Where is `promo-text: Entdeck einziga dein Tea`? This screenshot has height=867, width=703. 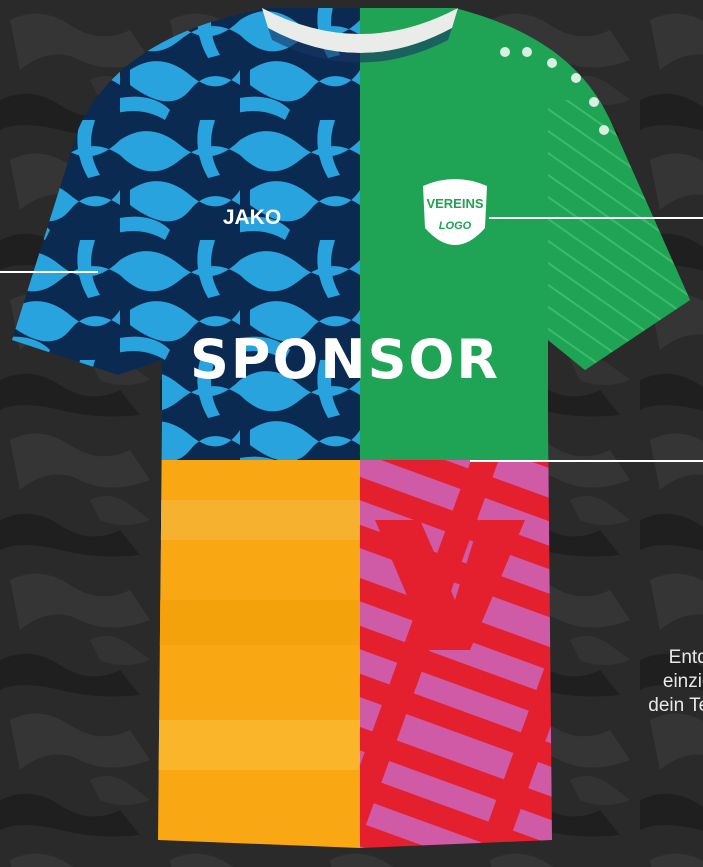
promo-text: Entdeck einziga dein Tea is located at coordinates (643, 682).